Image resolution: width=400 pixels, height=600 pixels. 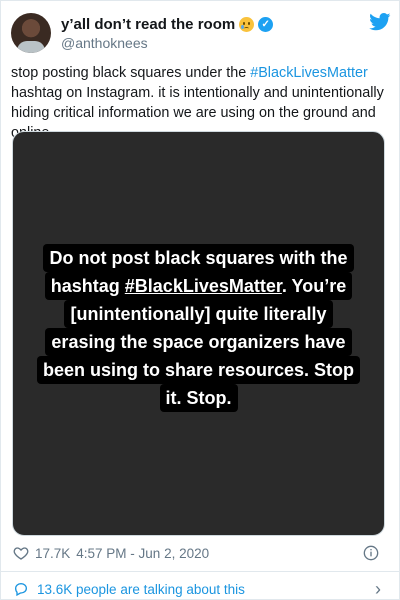 I want to click on user-handle: @anthoknees, so click(x=167, y=43).